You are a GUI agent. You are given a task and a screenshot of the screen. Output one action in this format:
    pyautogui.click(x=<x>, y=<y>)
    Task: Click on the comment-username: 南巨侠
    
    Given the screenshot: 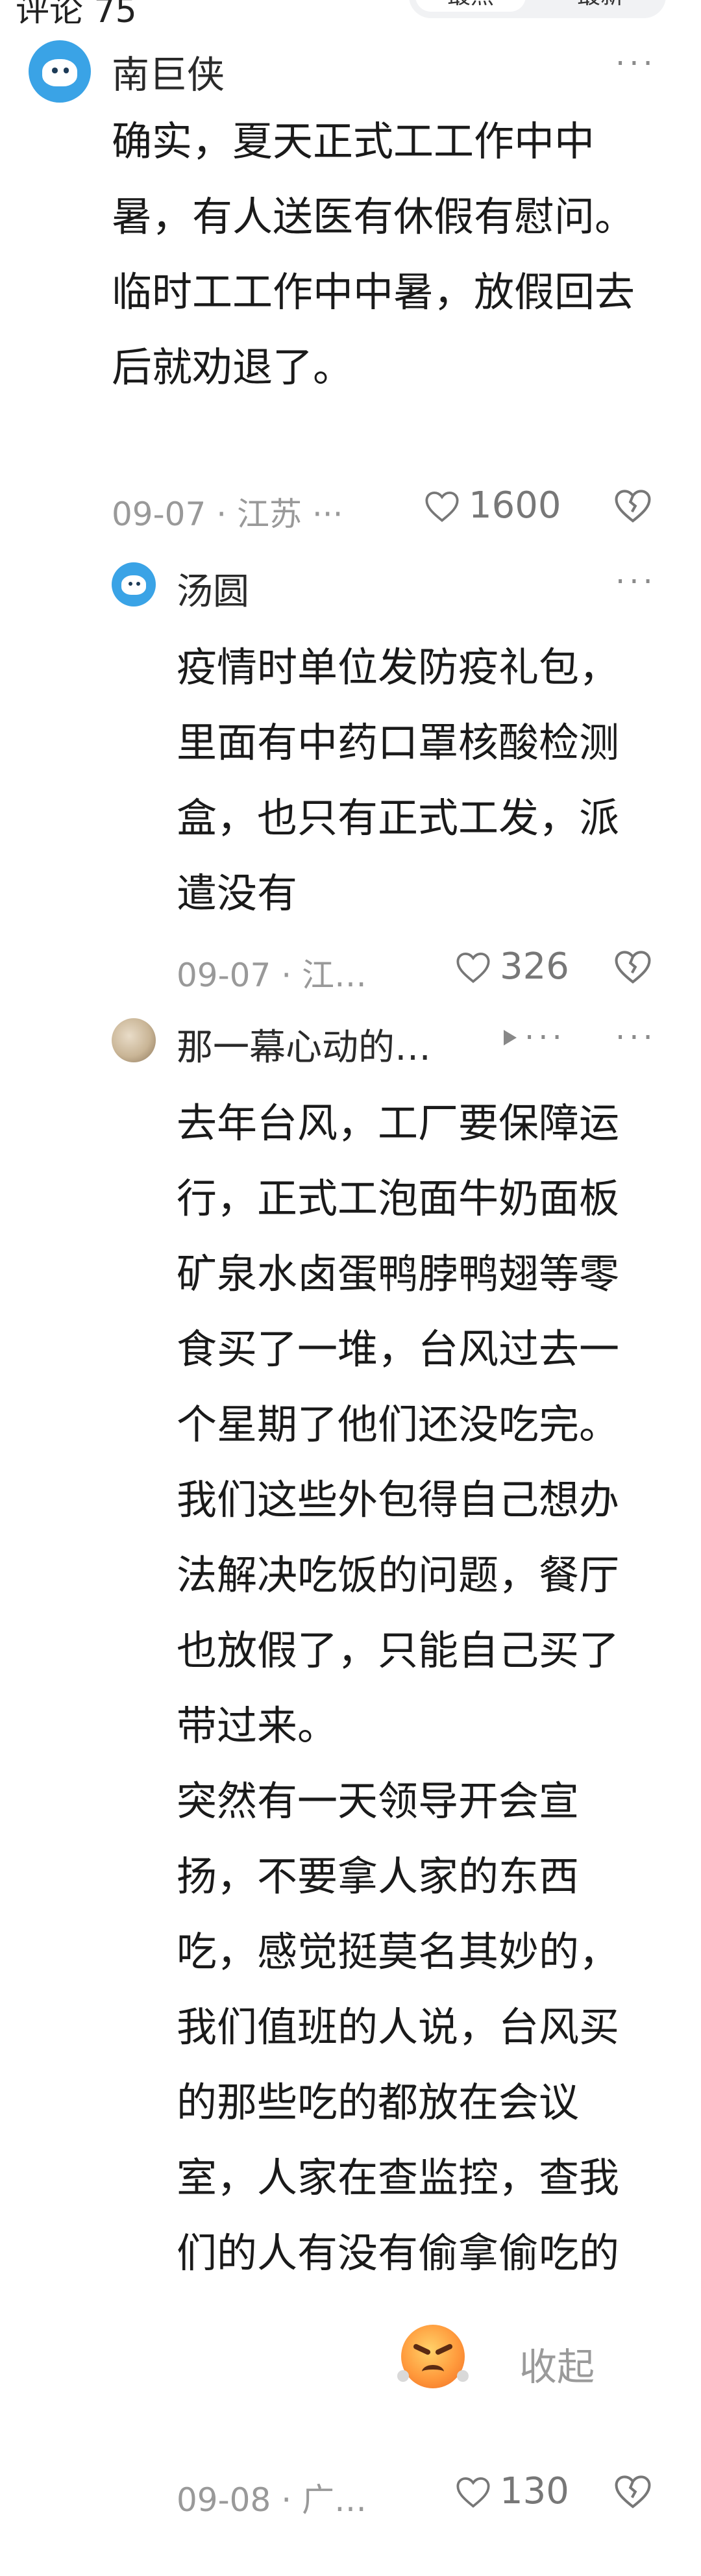 What is the action you would take?
    pyautogui.click(x=168, y=71)
    